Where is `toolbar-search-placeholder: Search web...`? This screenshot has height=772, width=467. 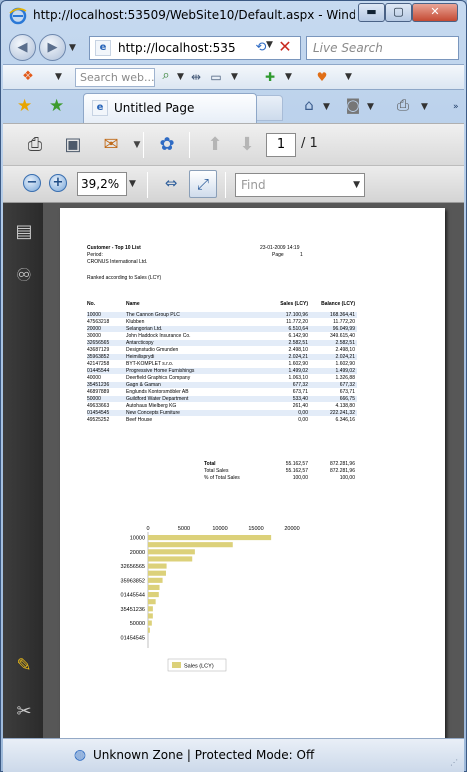
toolbar-search-placeholder: Search web... is located at coordinates (117, 77).